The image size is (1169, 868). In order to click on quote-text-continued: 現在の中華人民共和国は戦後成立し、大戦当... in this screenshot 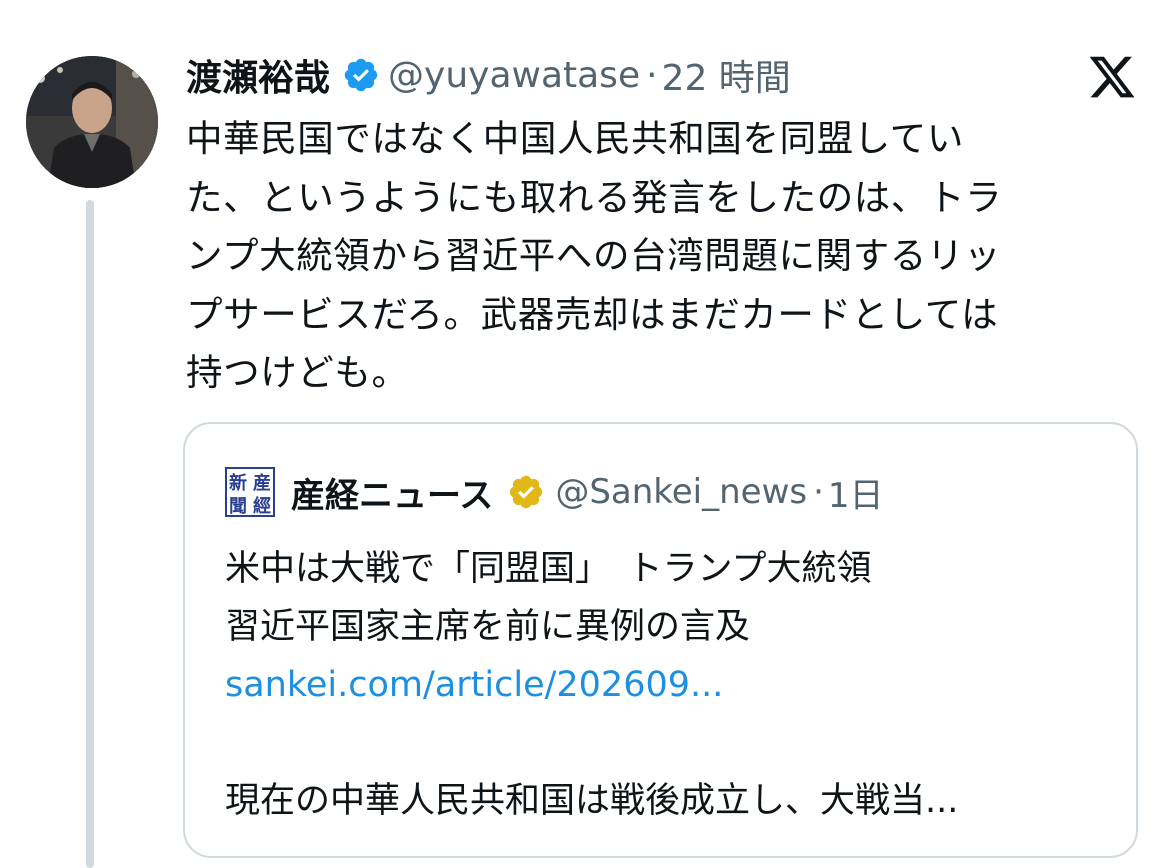, I will do `click(592, 801)`.